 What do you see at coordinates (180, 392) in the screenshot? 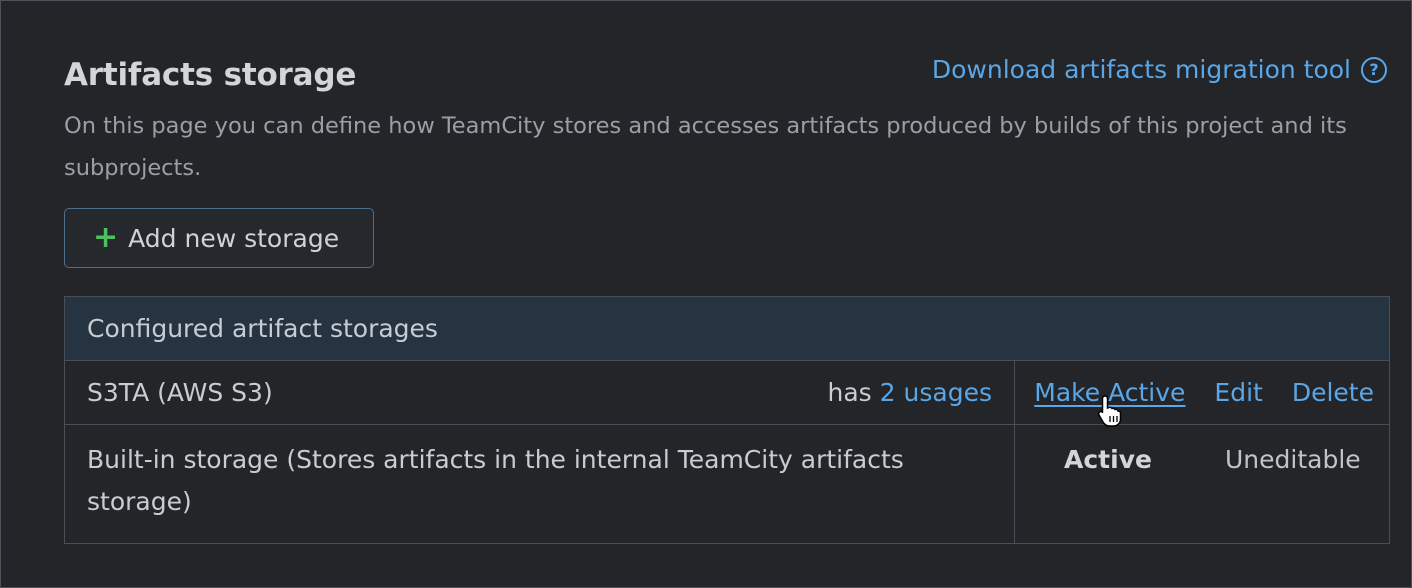
I see `storage-name: S3TA (AWS S3)` at bounding box center [180, 392].